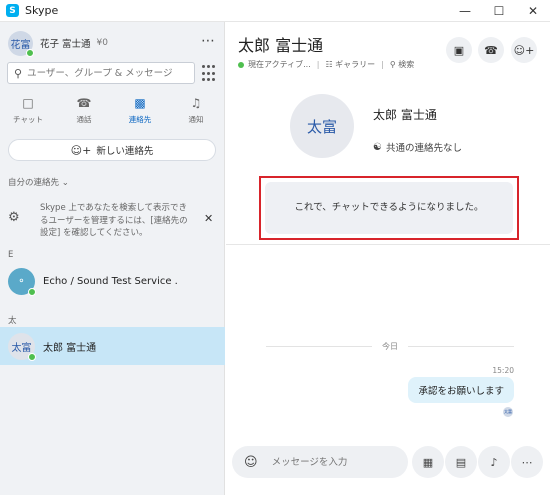  What do you see at coordinates (196, 103) in the screenshot?
I see `bell-icon: ♫` at bounding box center [196, 103].